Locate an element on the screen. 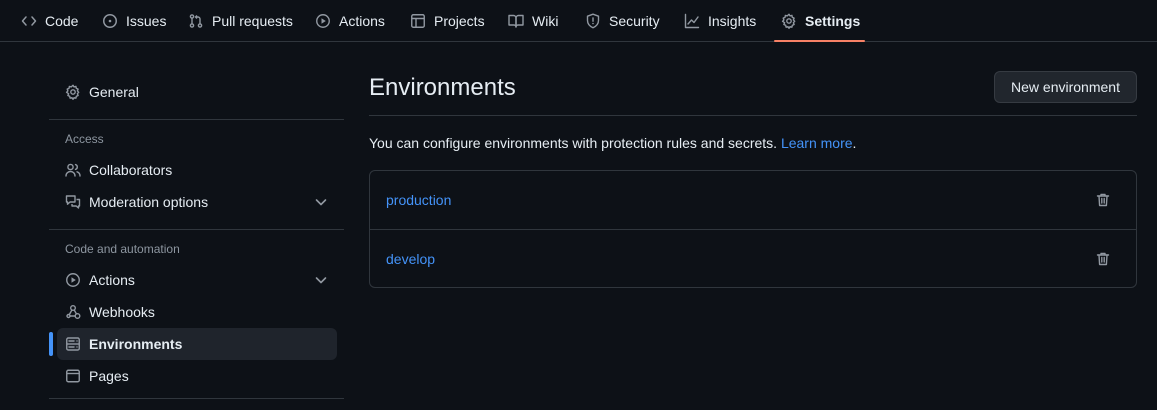 The width and height of the screenshot is (1157, 410). description-end: . is located at coordinates (854, 143).